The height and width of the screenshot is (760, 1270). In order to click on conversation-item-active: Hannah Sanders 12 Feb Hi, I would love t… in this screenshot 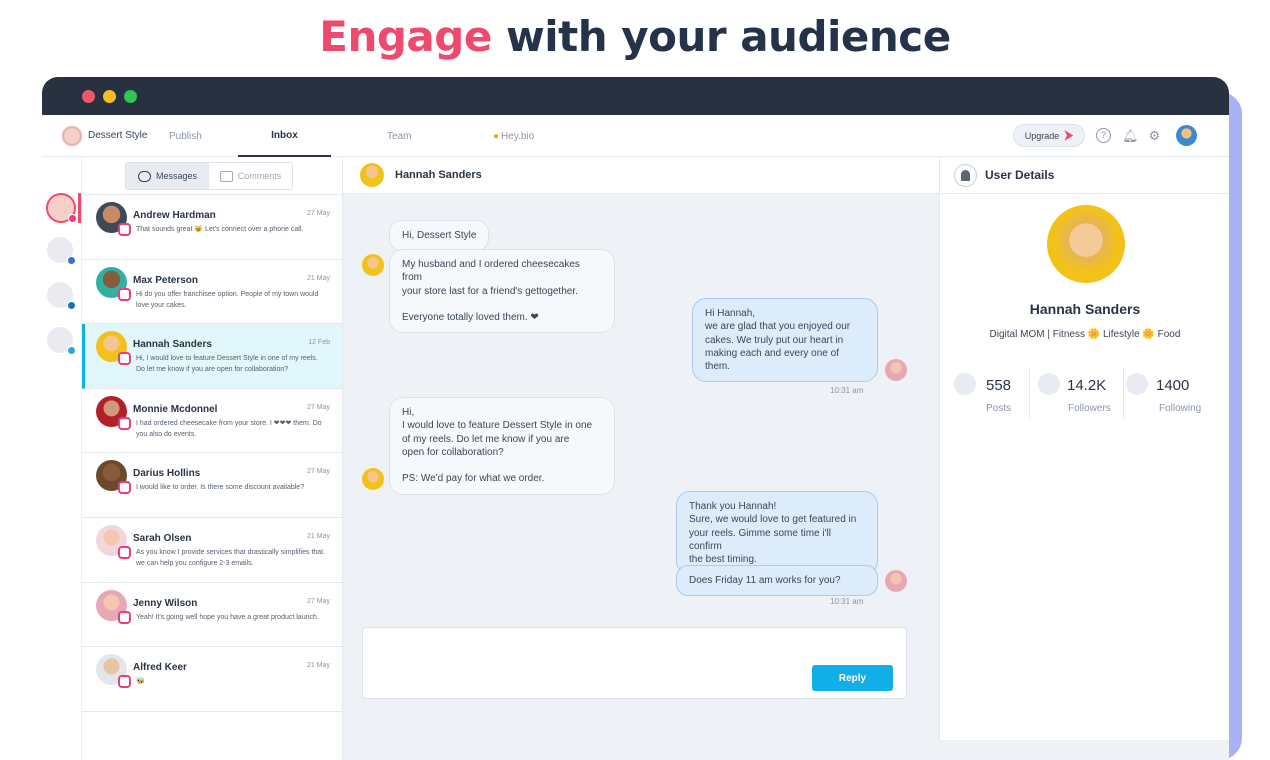, I will do `click(212, 356)`.